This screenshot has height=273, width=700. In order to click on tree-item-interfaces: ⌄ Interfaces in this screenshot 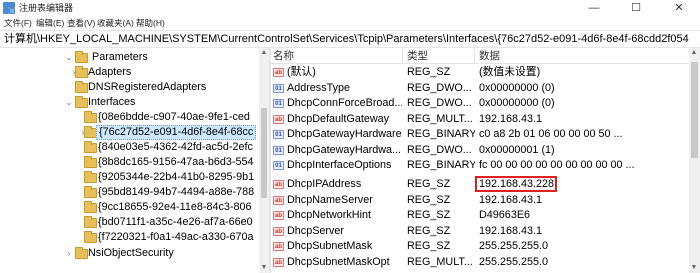, I will do `click(129, 102)`.